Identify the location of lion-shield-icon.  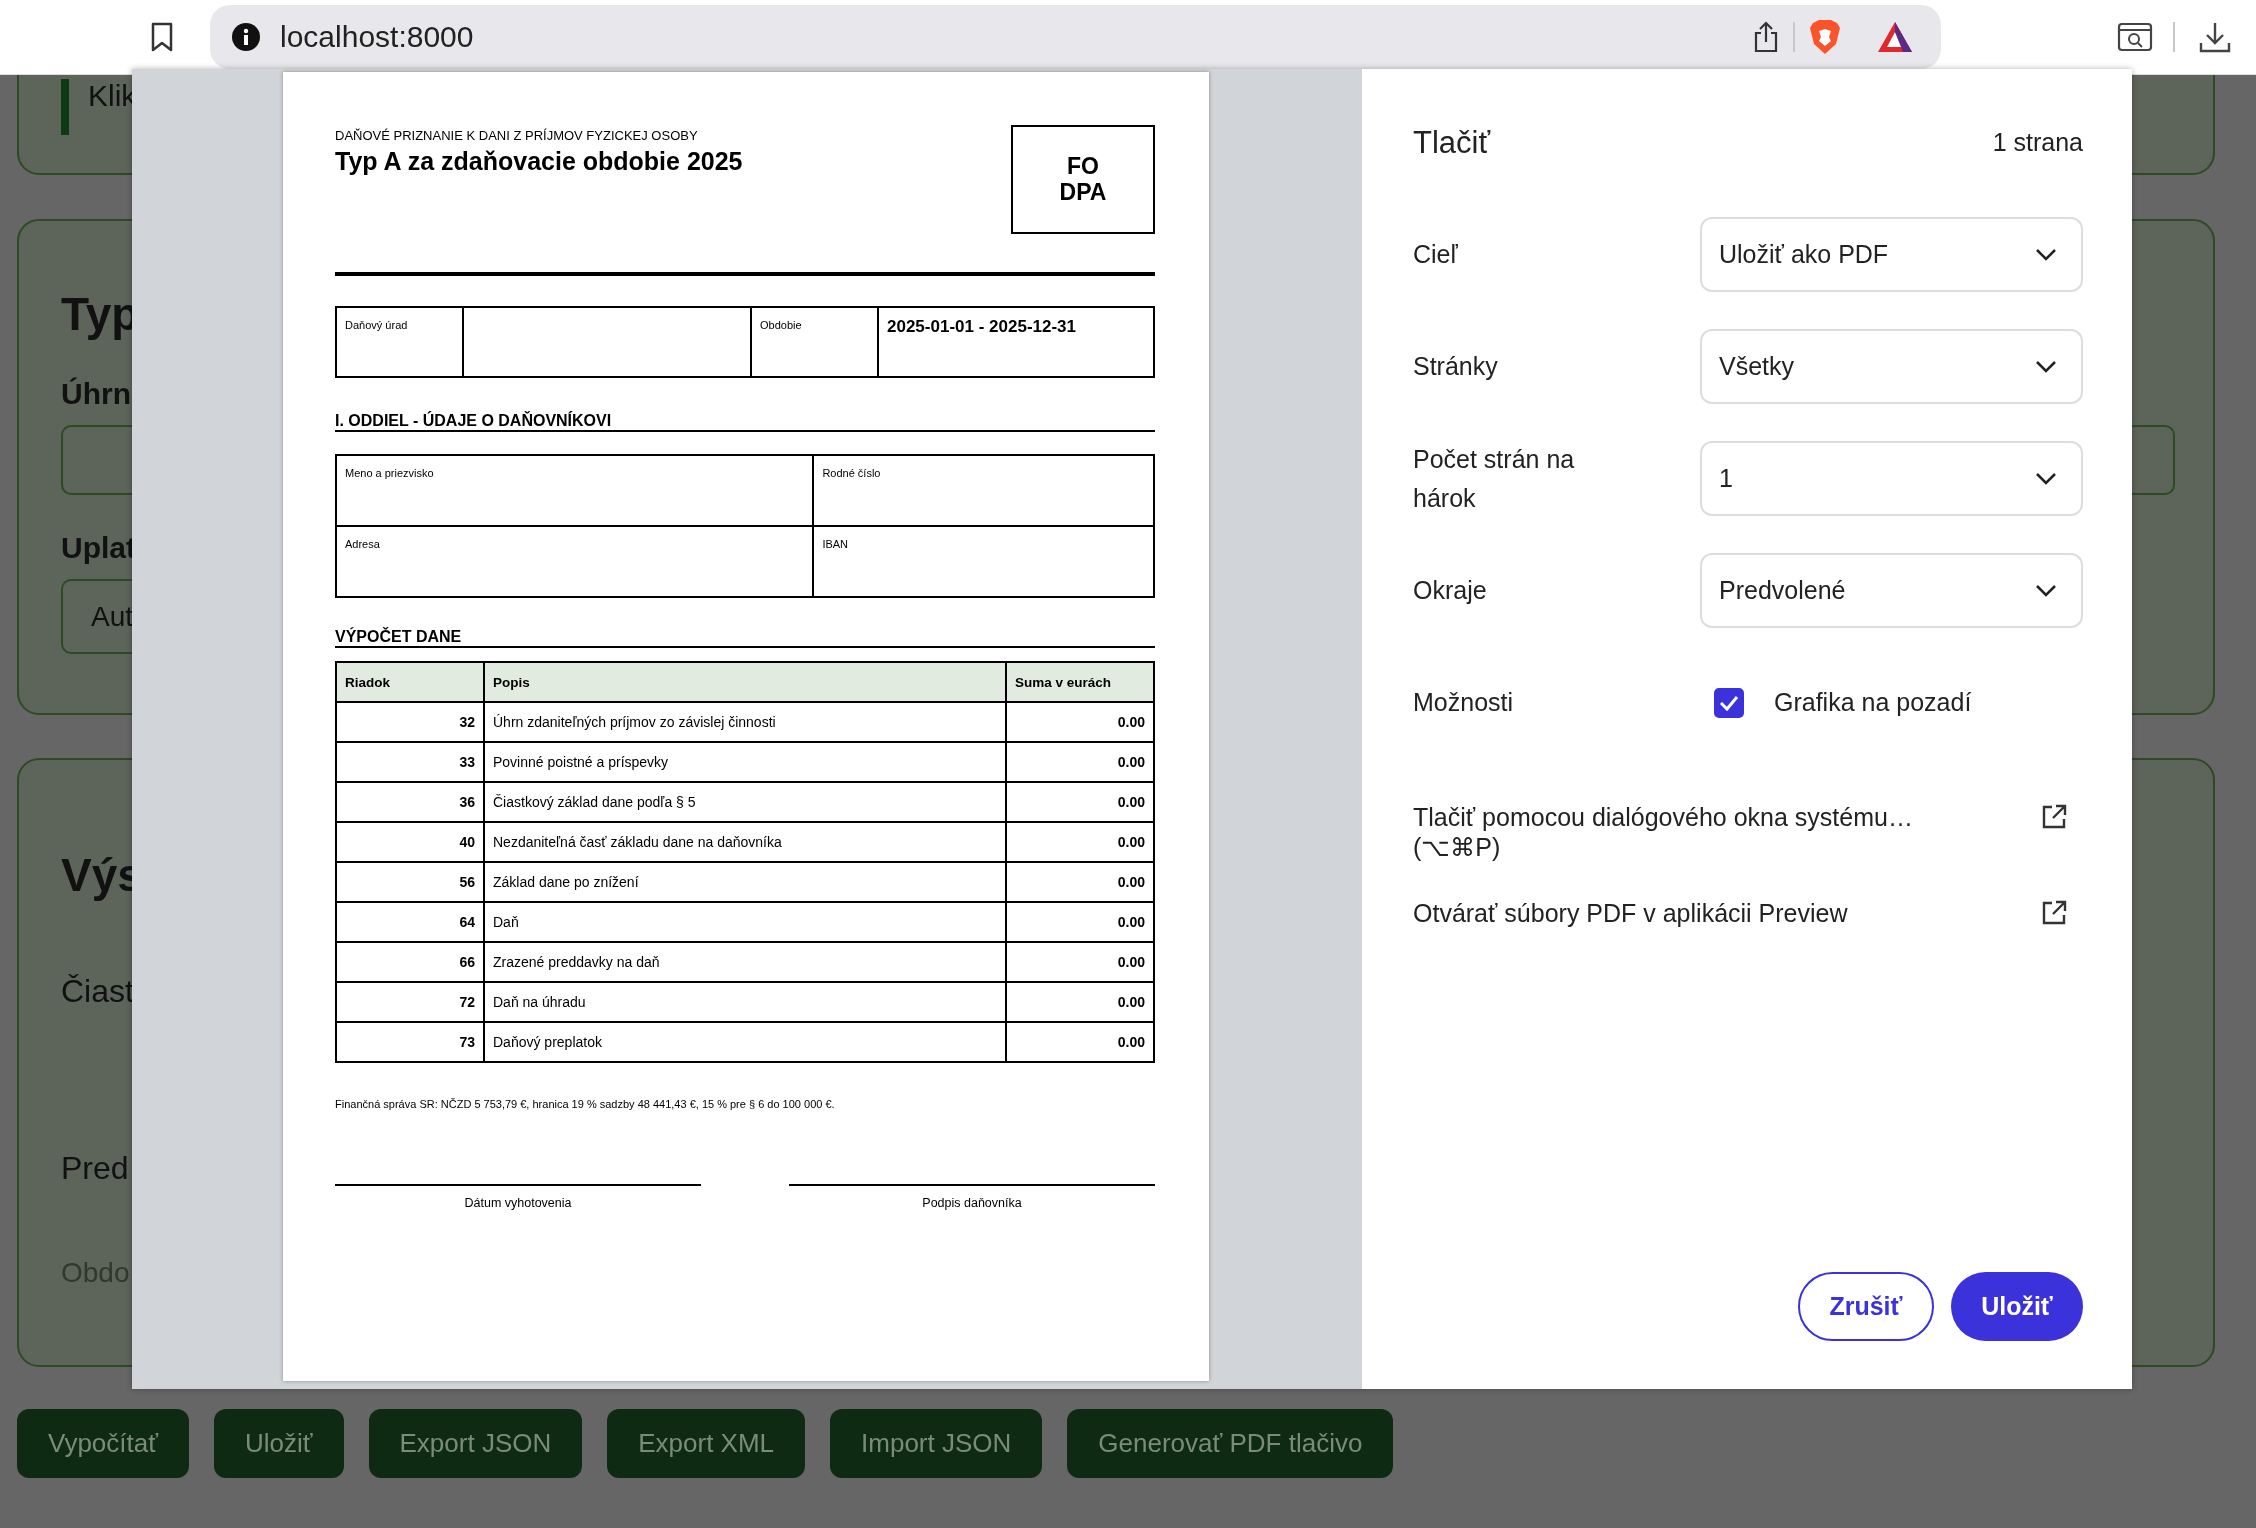
(1825, 37).